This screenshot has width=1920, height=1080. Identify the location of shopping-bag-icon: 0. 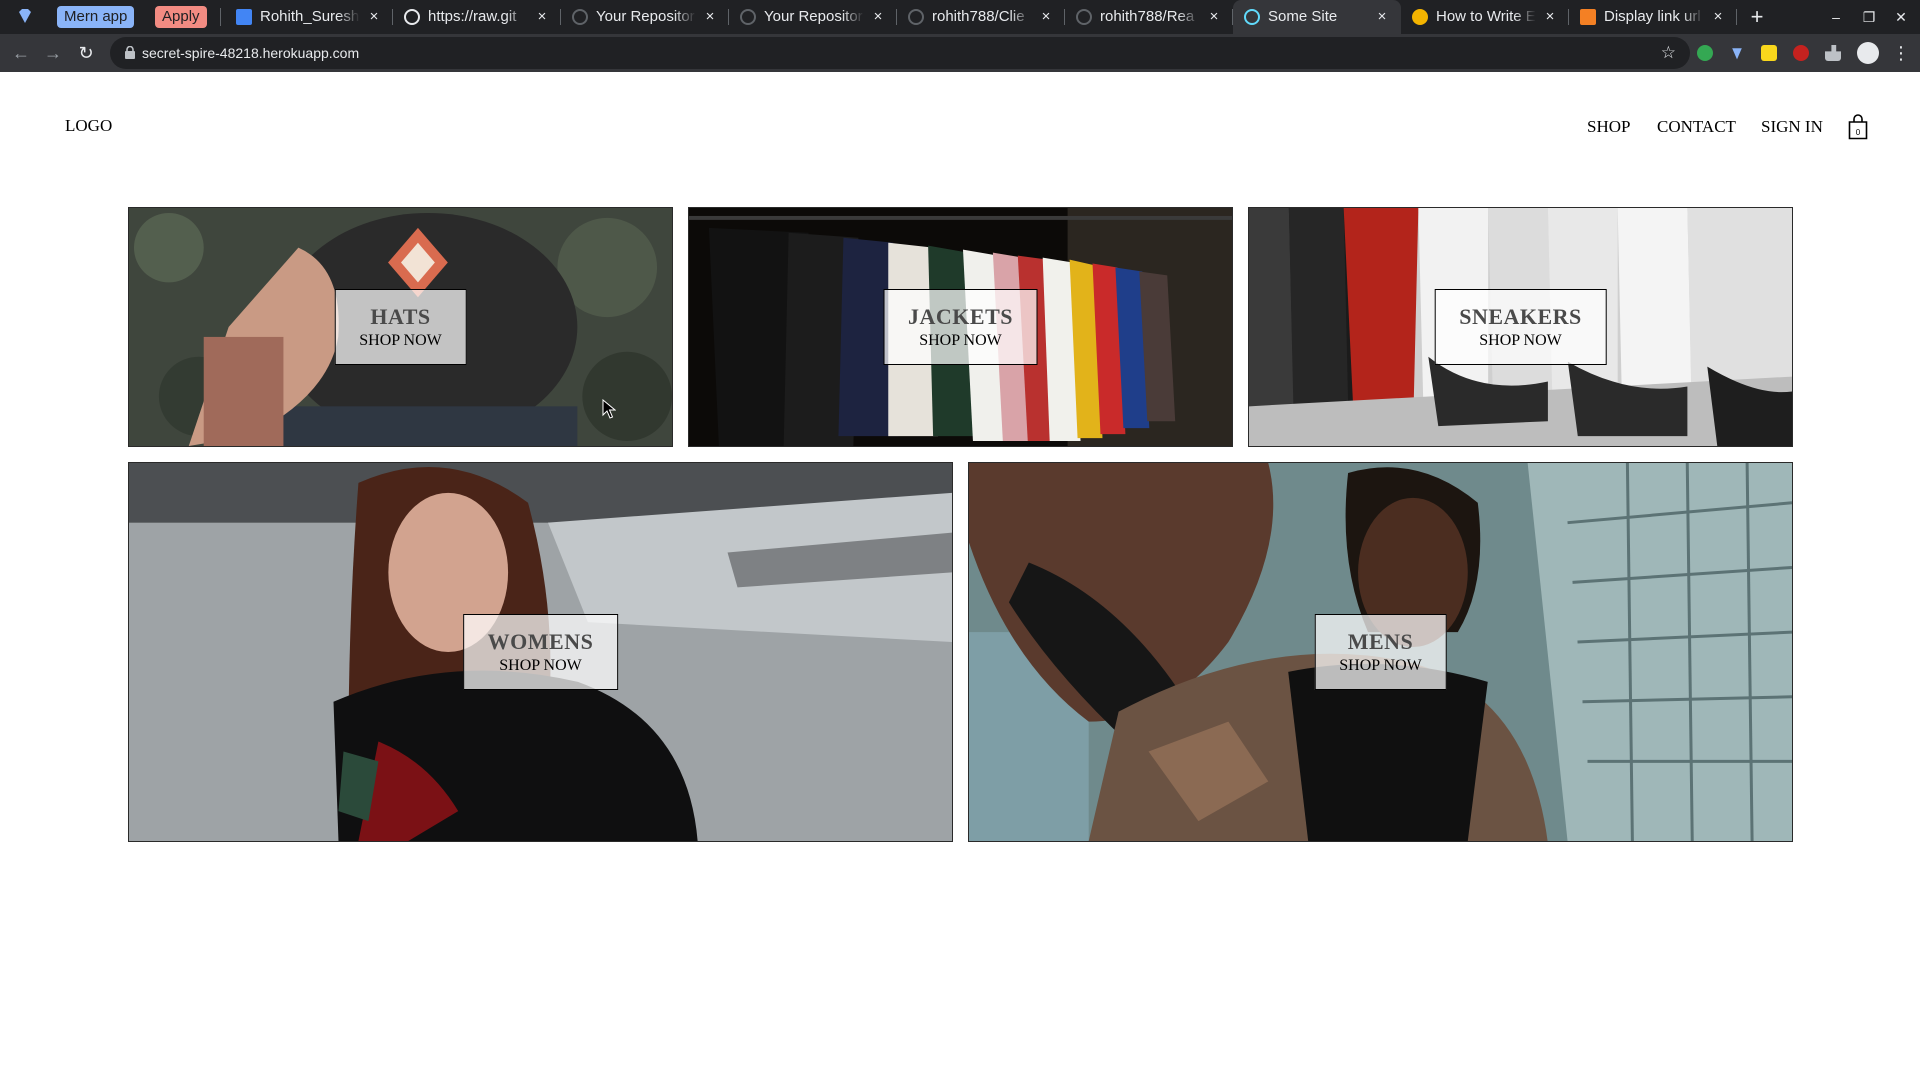
(1858, 127).